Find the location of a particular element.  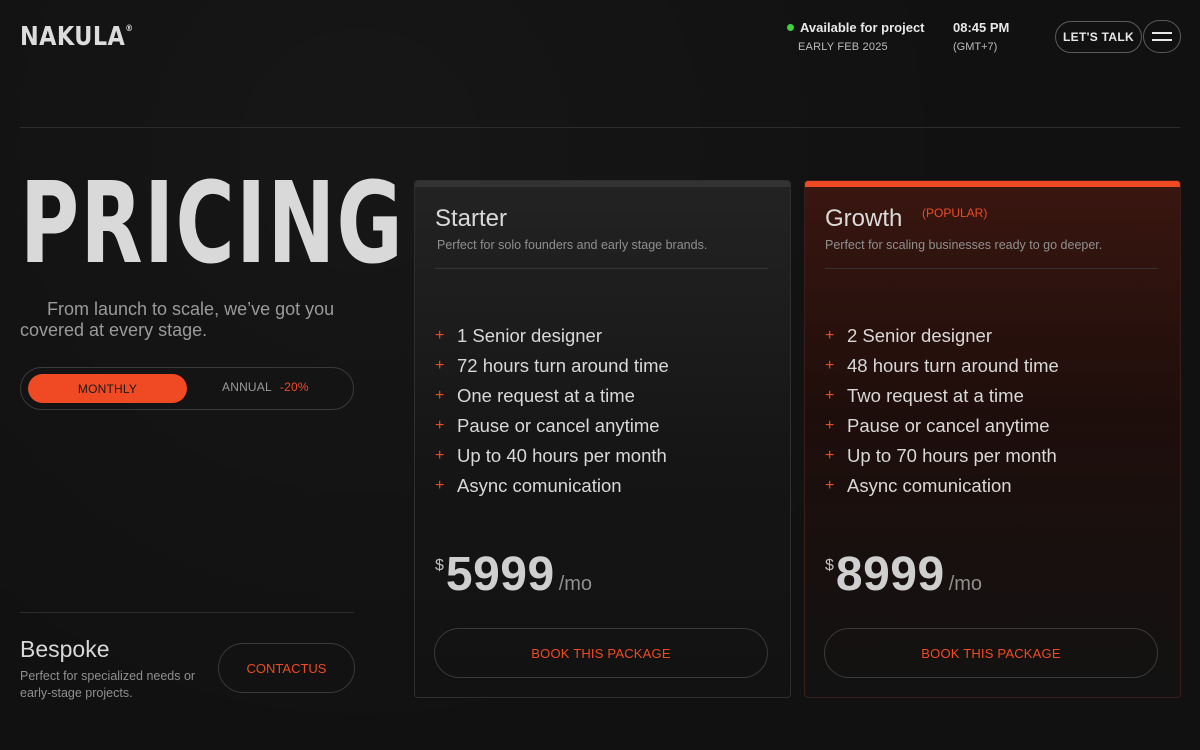

popular-badge: (POPULAR) is located at coordinates (955, 213).